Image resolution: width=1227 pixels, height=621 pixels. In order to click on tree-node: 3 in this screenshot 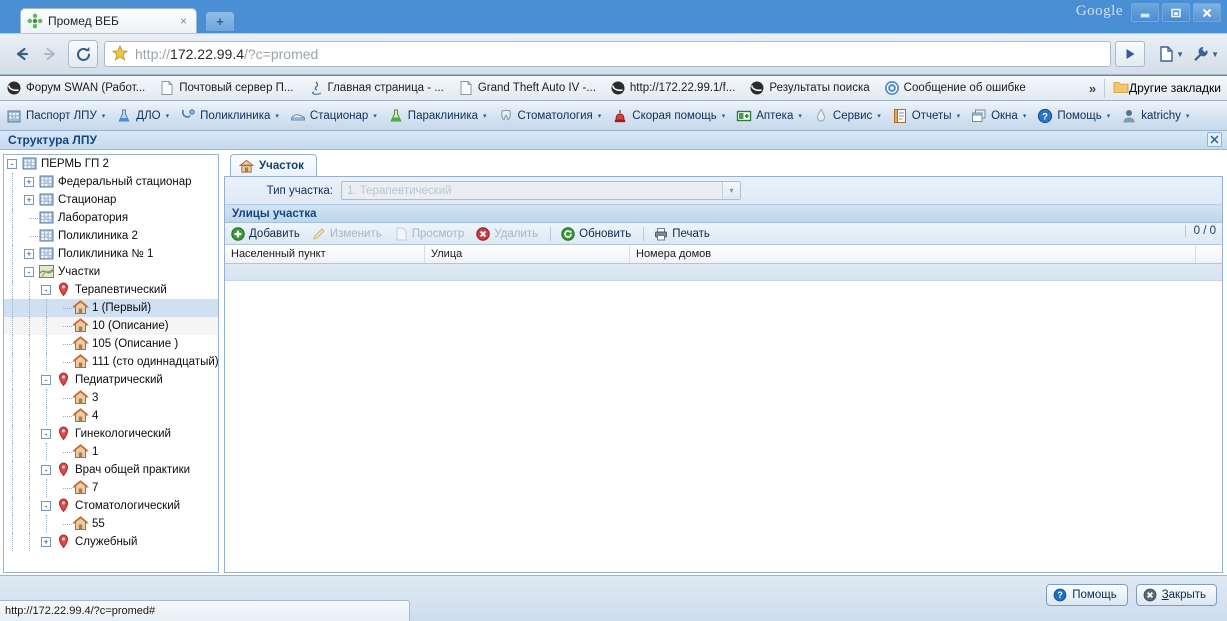, I will do `click(111, 398)`.